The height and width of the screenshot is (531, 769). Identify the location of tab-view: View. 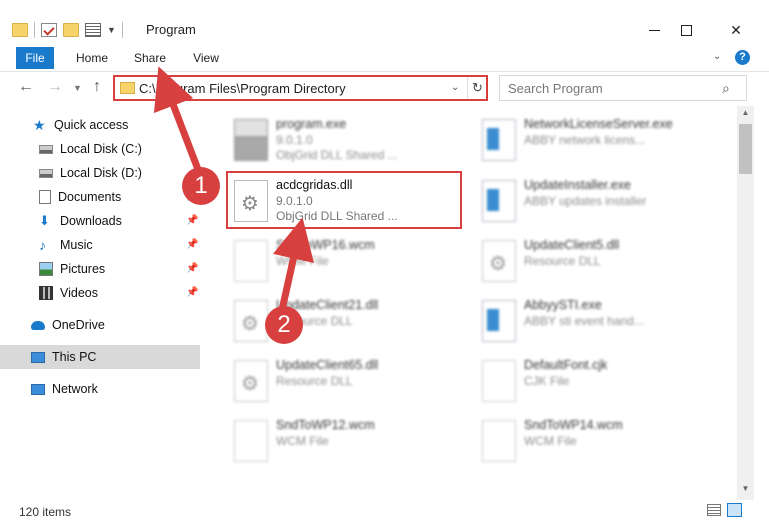
(206, 58).